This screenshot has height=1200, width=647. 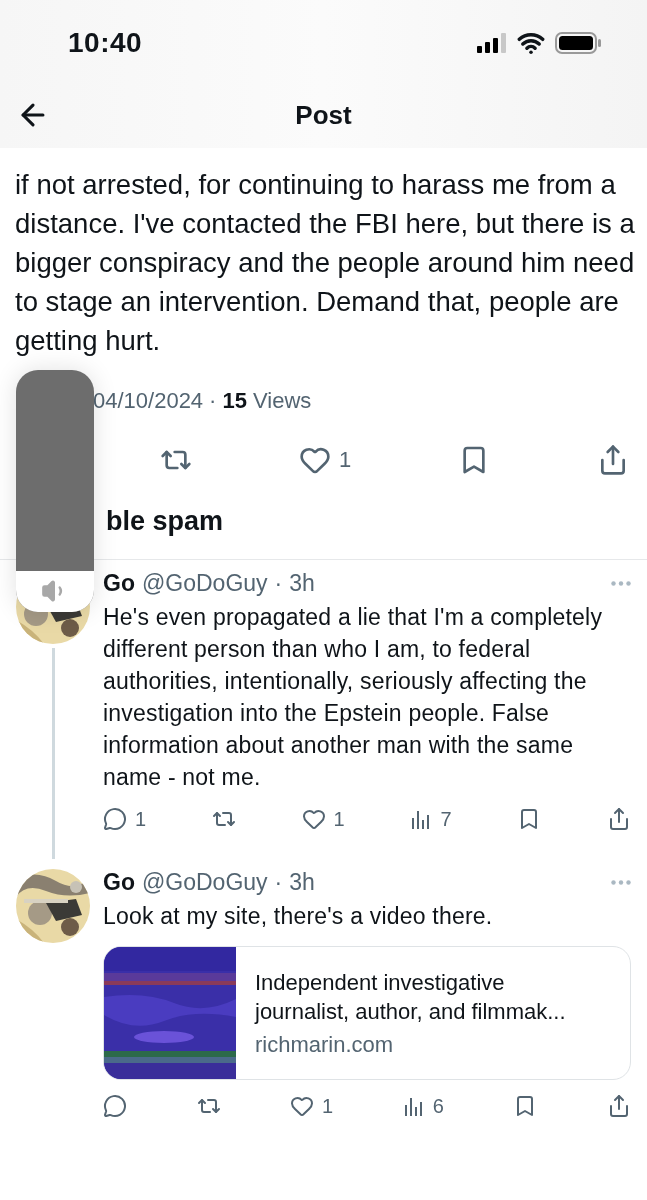 I want to click on reply-button, so click(x=115, y=1106).